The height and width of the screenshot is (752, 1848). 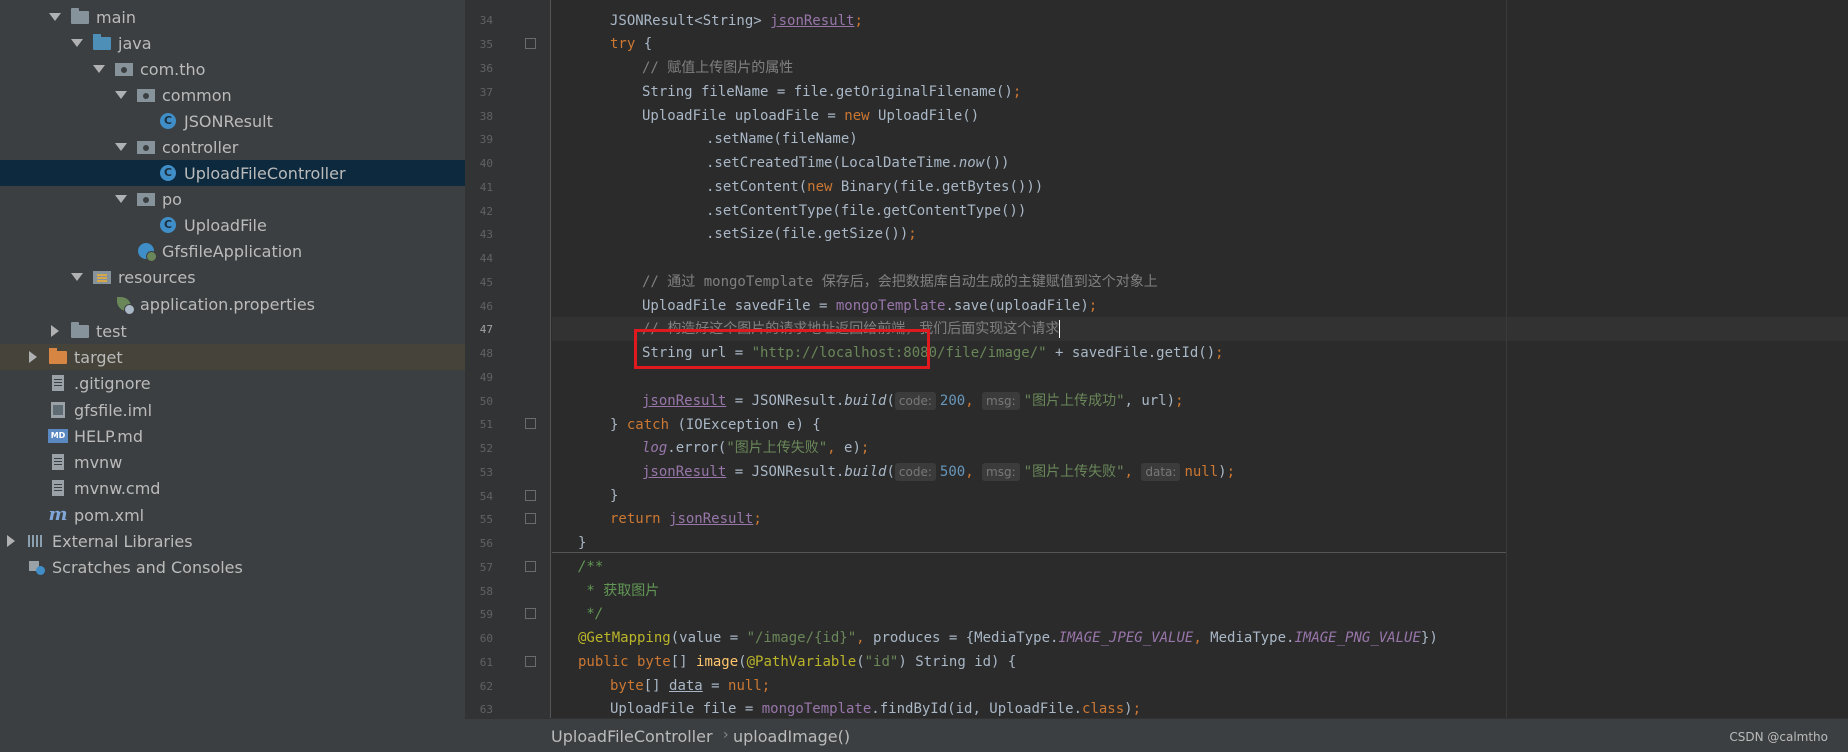 What do you see at coordinates (232, 43) in the screenshot?
I see `tree-item-java: java` at bounding box center [232, 43].